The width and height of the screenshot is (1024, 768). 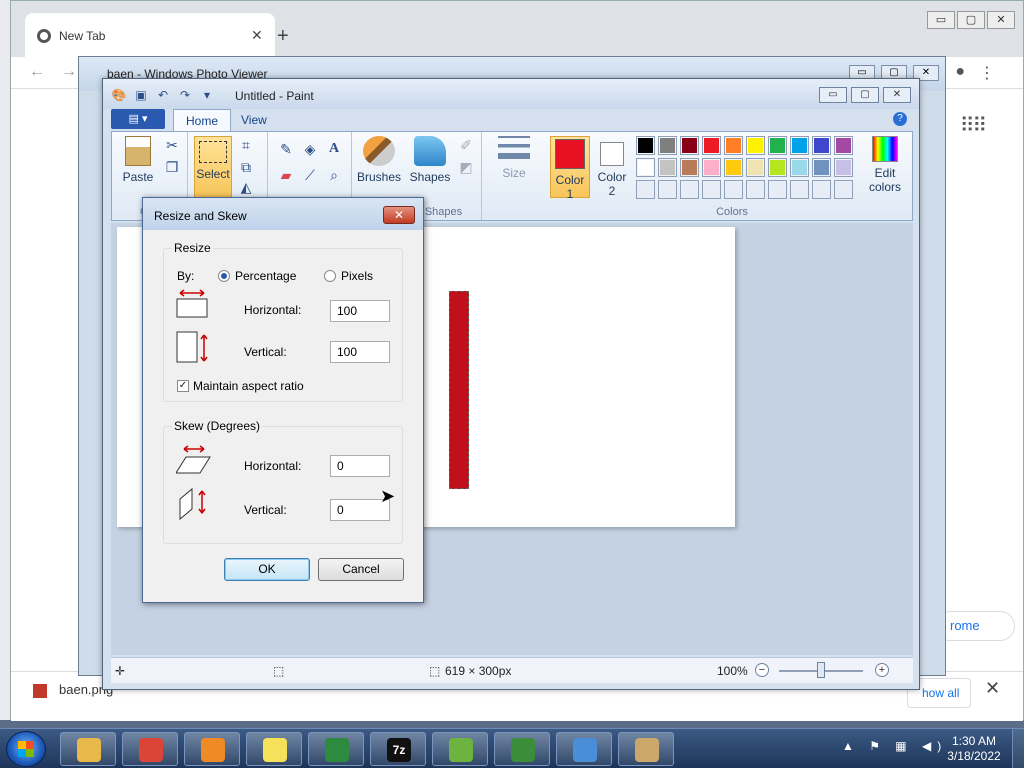 I want to click on undo-icon: ↶, so click(x=163, y=95).